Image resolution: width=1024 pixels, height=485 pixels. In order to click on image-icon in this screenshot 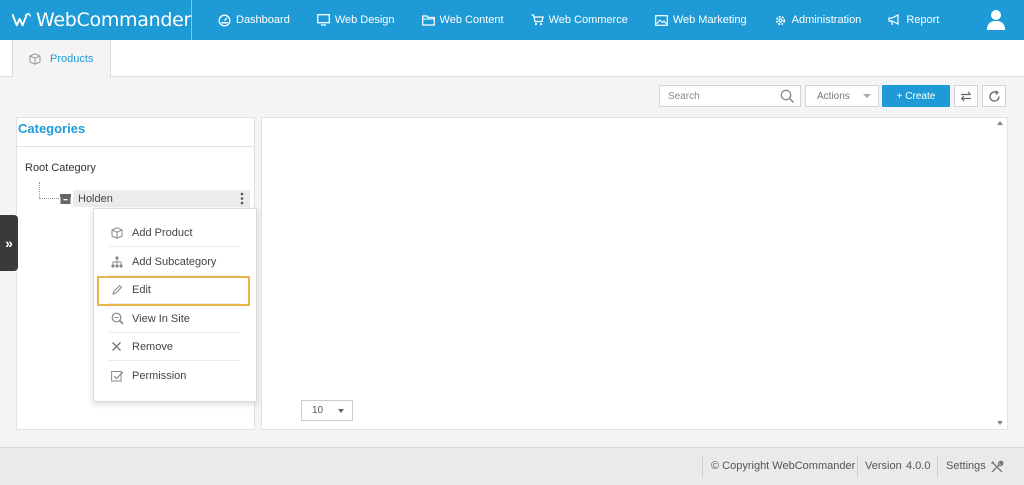, I will do `click(661, 20)`.